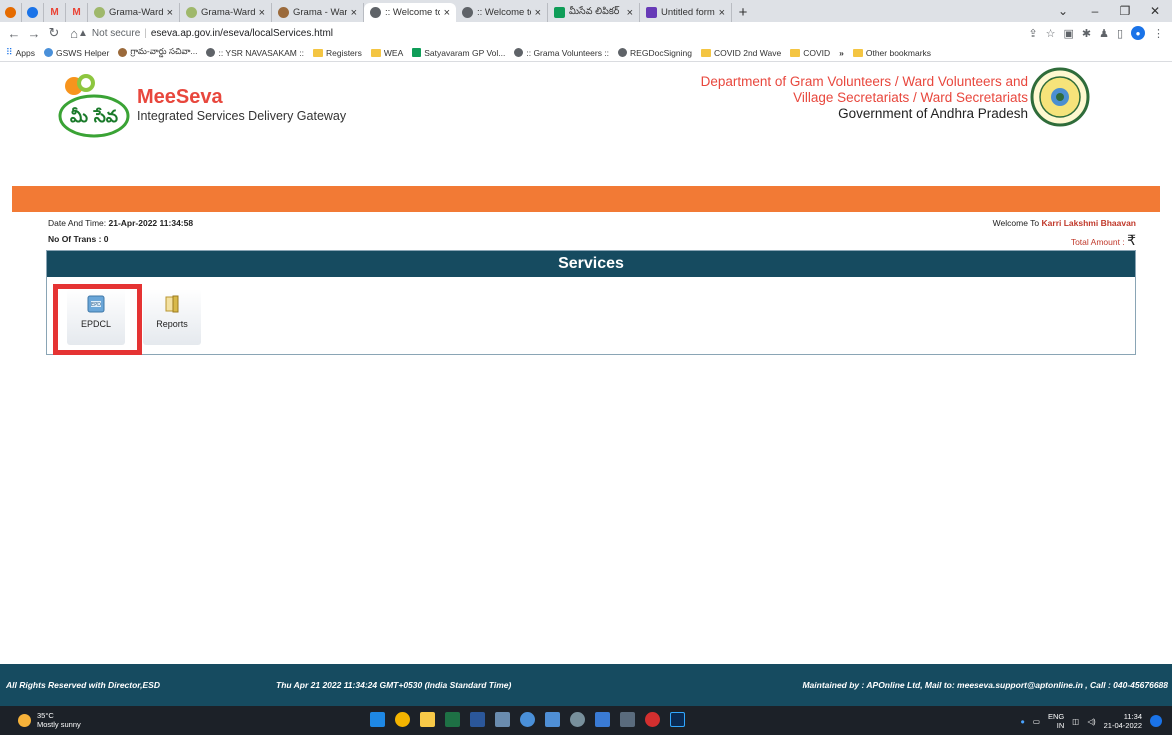 This screenshot has width=1172, height=735. What do you see at coordinates (72, 239) in the screenshot?
I see `transactions-label: No Of Trans` at bounding box center [72, 239].